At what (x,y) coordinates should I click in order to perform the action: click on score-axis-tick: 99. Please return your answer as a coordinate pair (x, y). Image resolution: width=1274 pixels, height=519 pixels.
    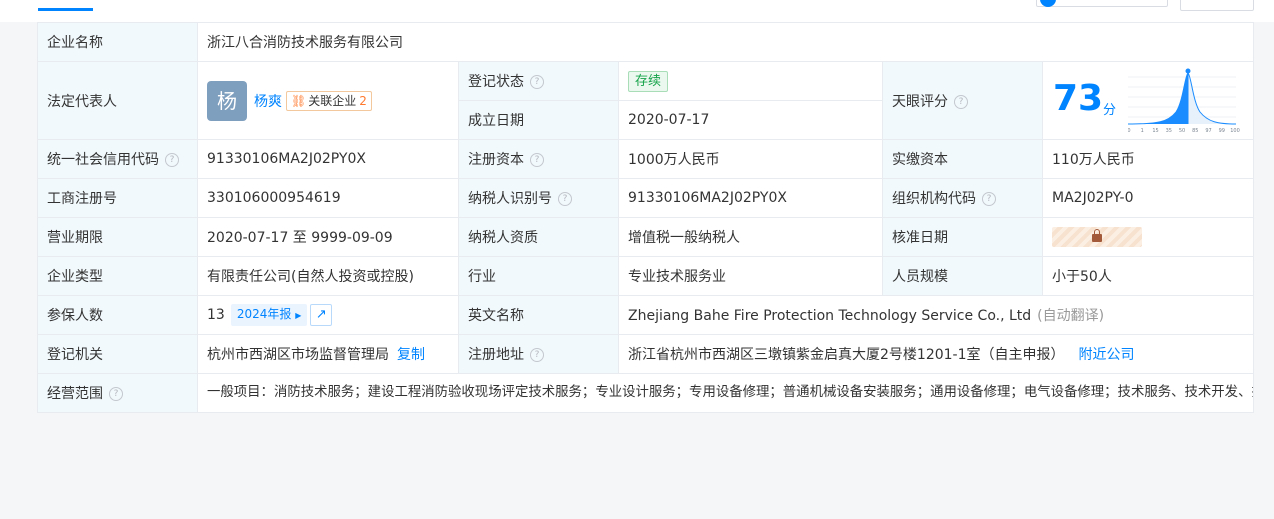
    Looking at the image, I should click on (1222, 131).